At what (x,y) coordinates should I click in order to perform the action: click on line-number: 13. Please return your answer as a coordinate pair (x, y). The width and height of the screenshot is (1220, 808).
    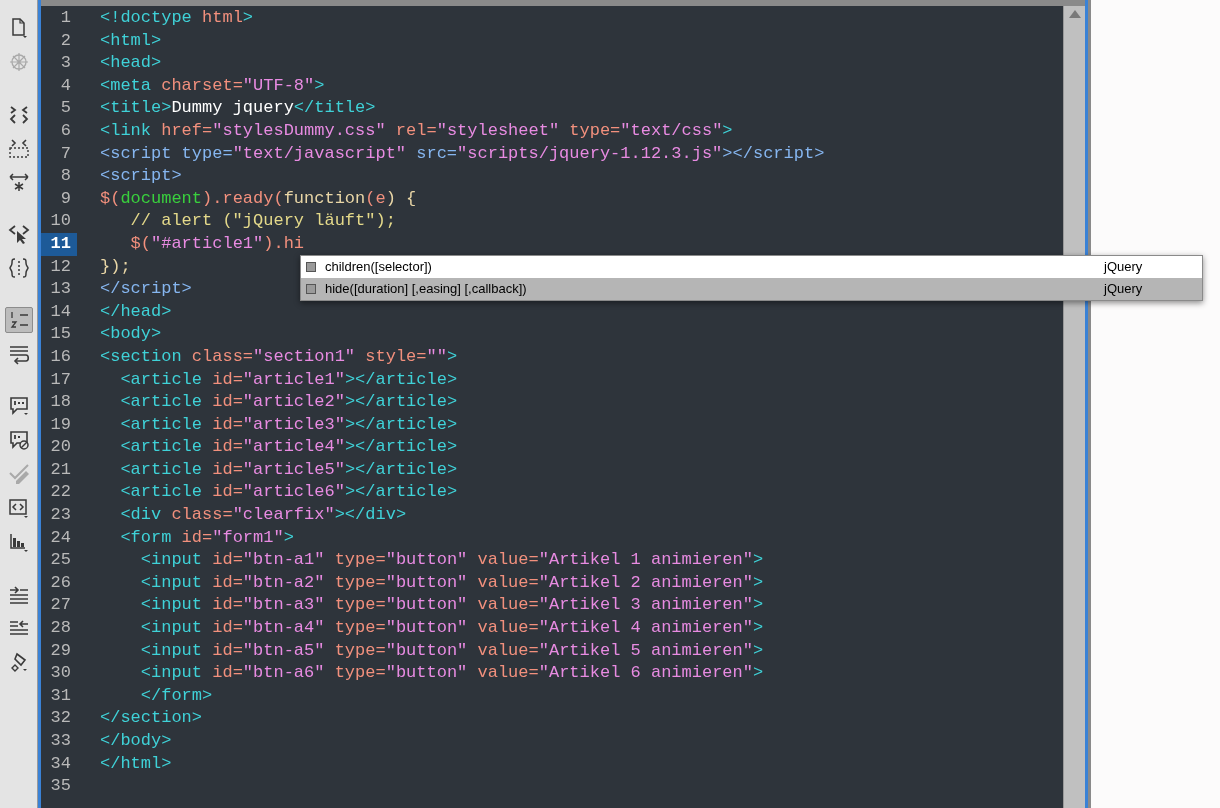
    Looking at the image, I should click on (60, 289).